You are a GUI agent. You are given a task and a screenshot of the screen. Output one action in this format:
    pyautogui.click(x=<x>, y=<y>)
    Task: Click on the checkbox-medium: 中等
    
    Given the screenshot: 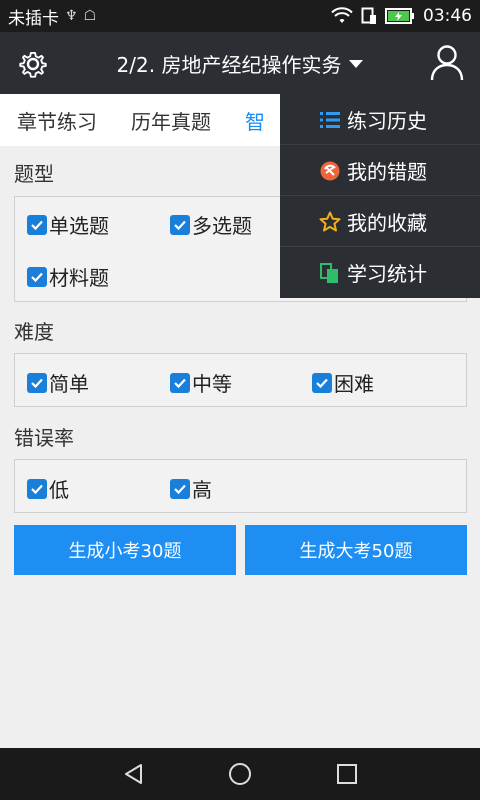 What is the action you would take?
    pyautogui.click(x=201, y=382)
    